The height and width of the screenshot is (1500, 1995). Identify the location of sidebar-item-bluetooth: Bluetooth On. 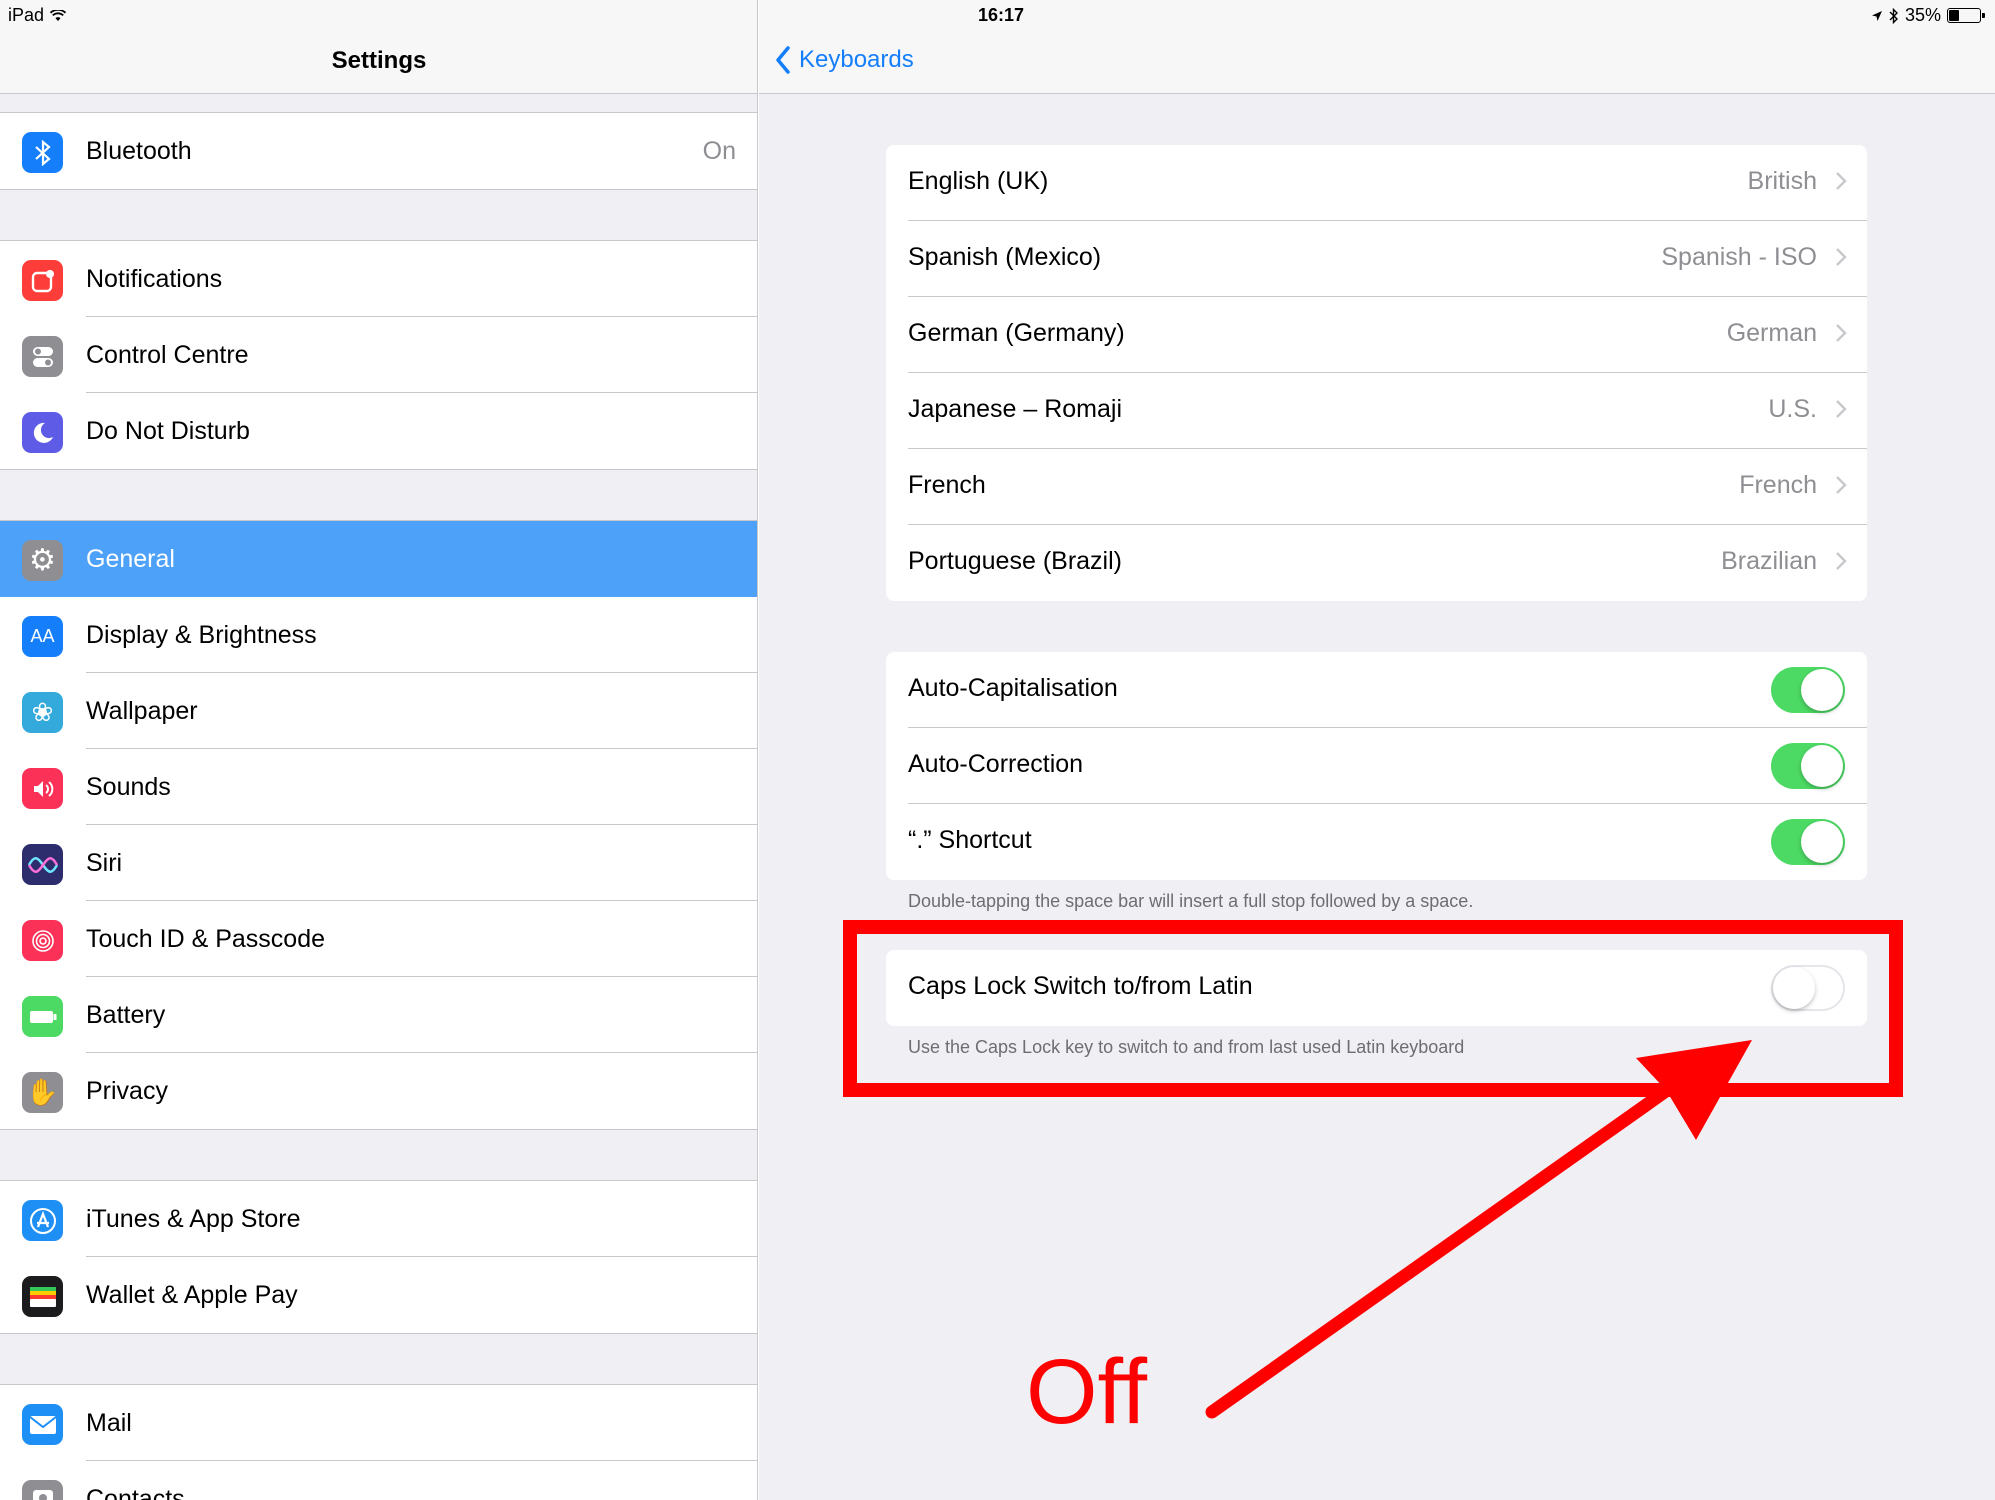
(378, 151).